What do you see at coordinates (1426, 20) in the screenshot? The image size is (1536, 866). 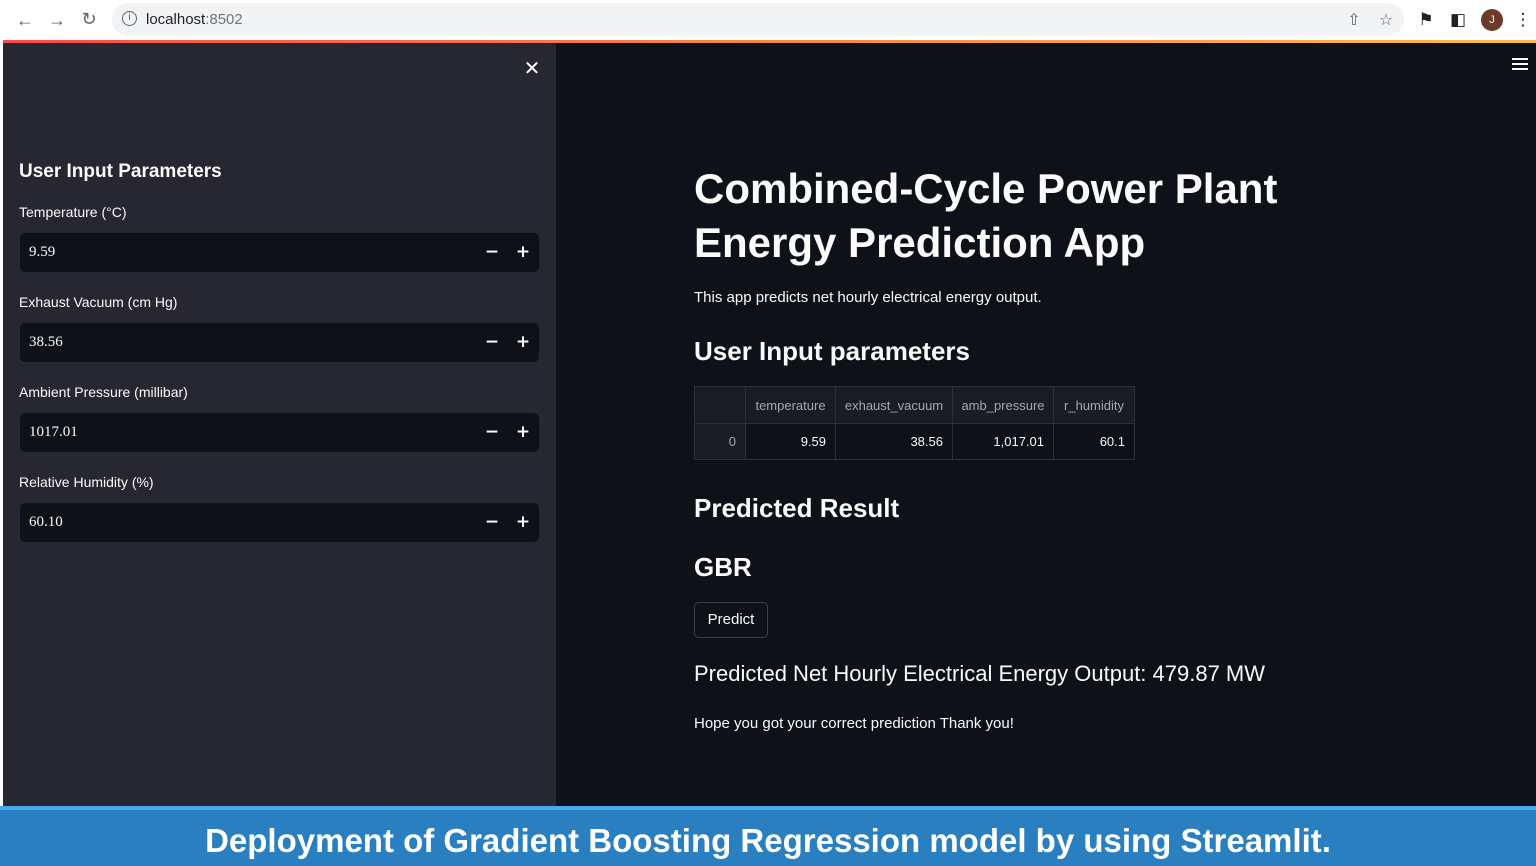 I see `extensions-icon: ⚑` at bounding box center [1426, 20].